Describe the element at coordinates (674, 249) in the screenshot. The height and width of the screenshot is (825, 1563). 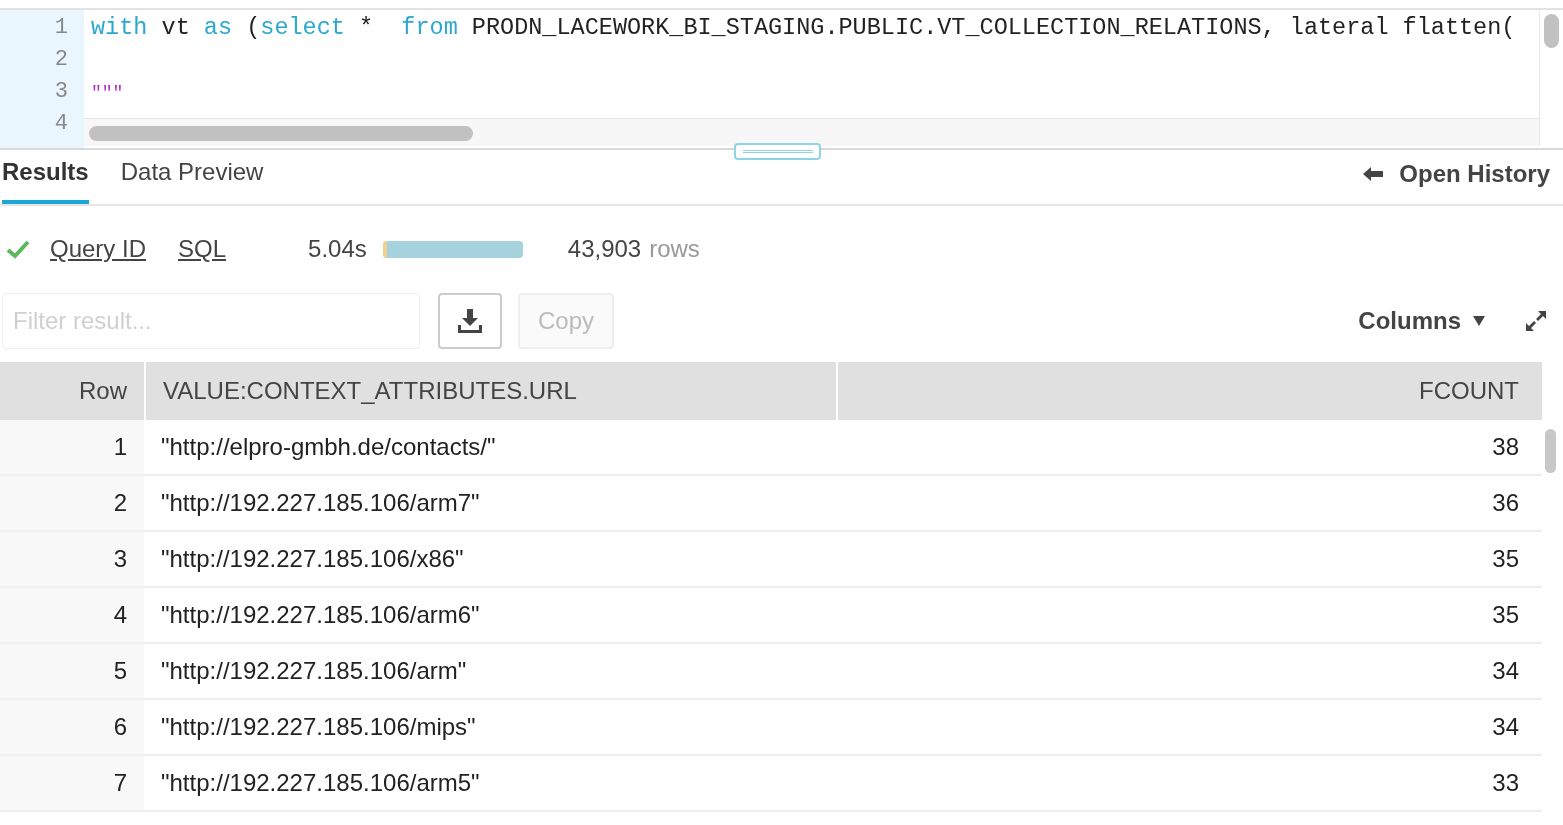
I see `row-unit: rows` at that location.